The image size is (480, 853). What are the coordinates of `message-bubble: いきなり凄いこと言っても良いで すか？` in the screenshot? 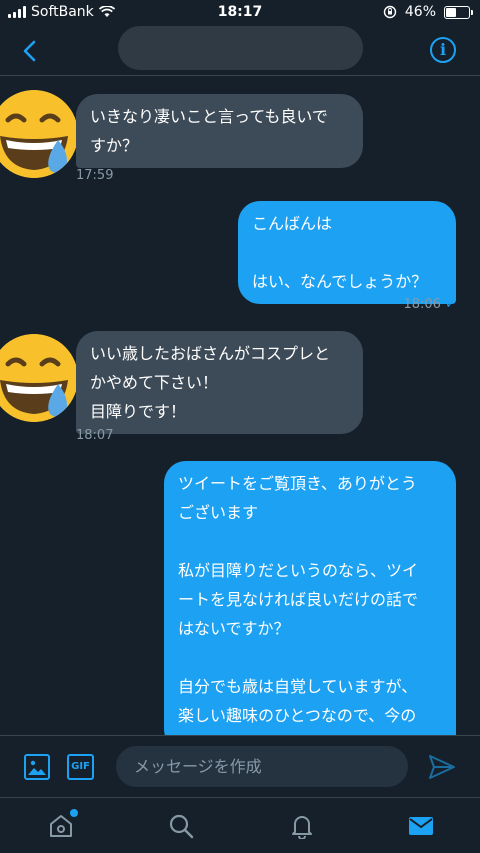 It's located at (219, 131).